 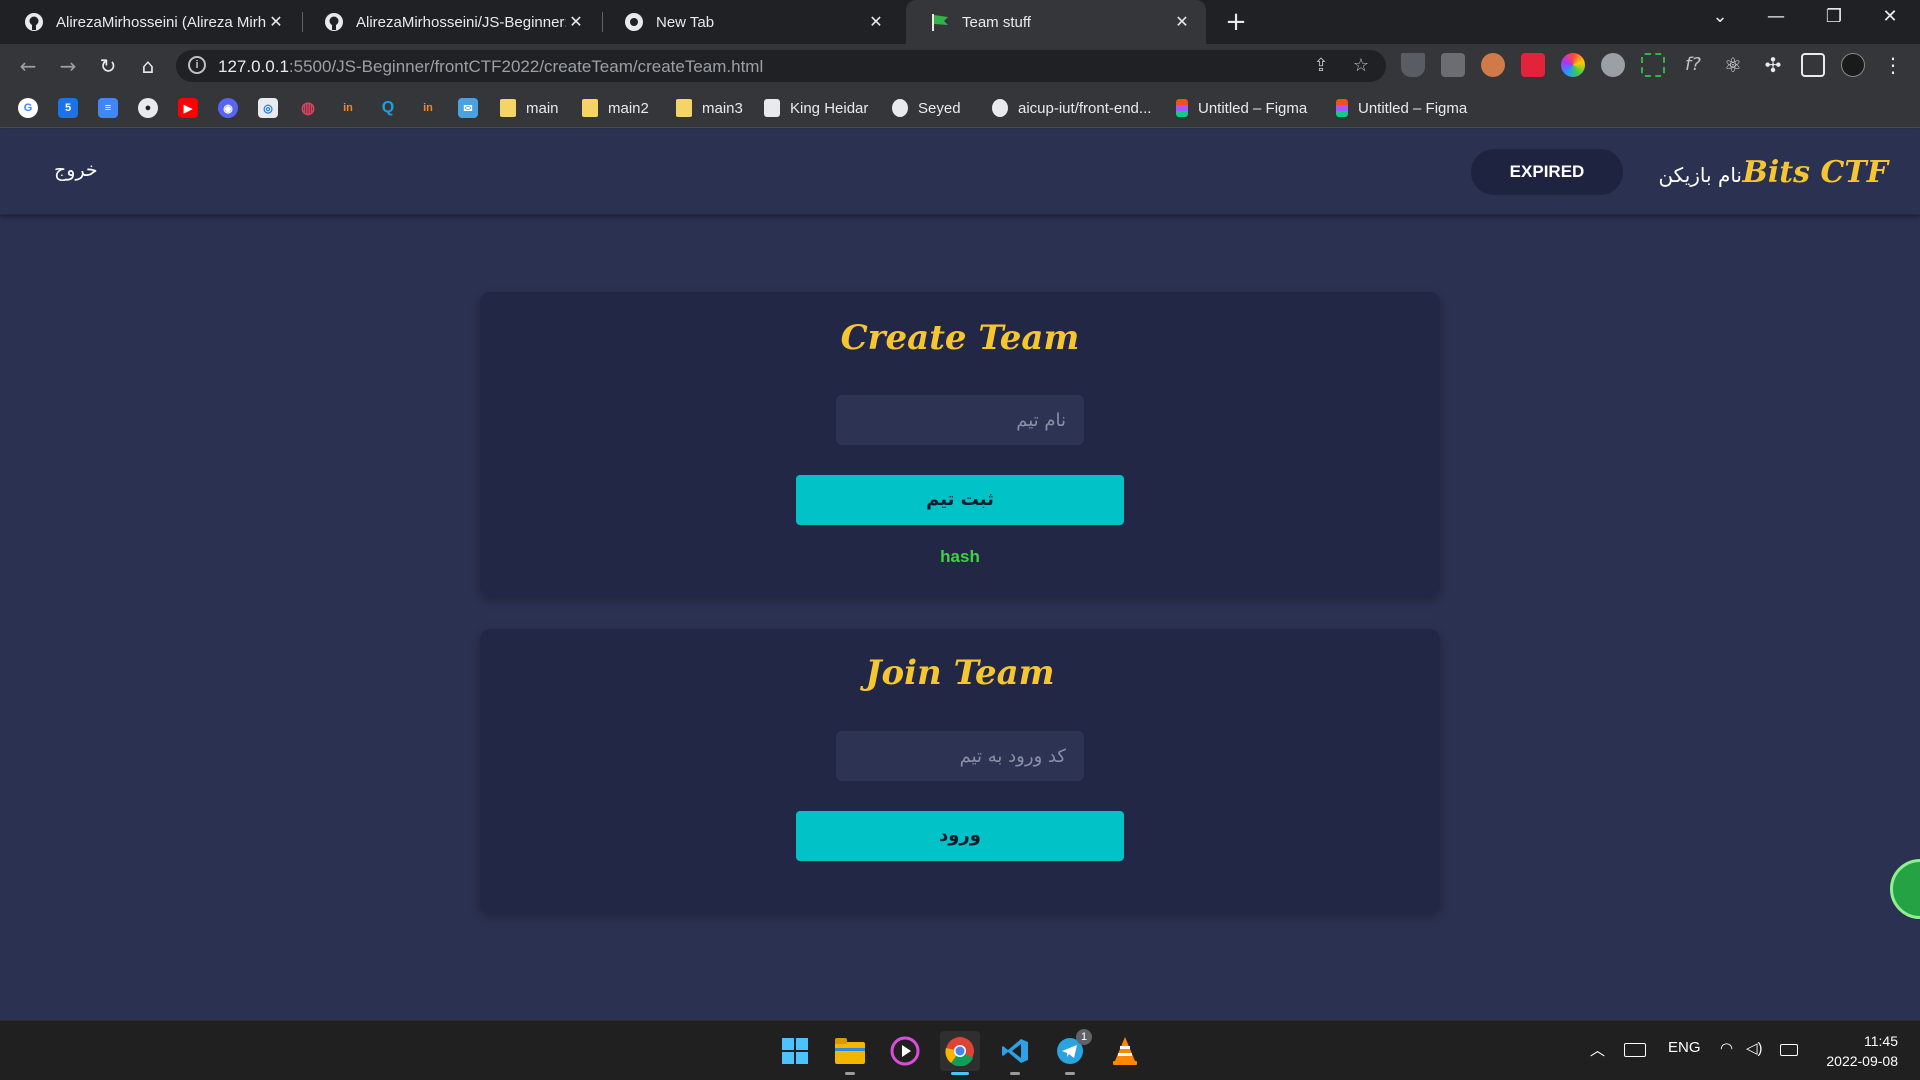 I want to click on volume-icon: ◁), so click(x=1754, y=1048).